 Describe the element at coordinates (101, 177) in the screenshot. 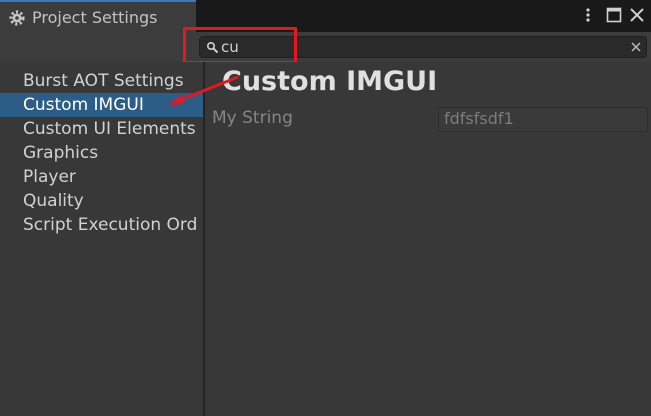

I see `sidebar-item-player: Player` at that location.